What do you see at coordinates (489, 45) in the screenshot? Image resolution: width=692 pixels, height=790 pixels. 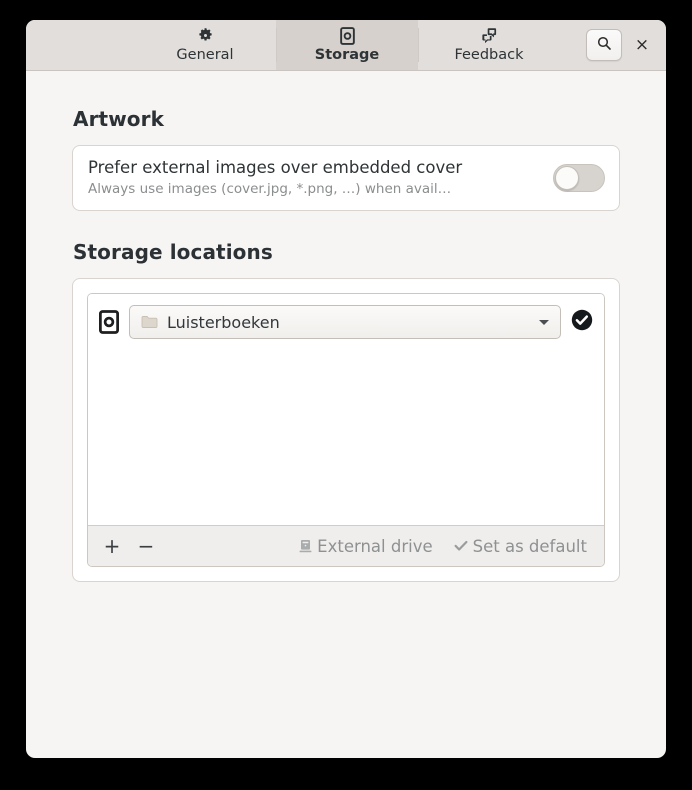 I see `tab-feedback: Feedback` at bounding box center [489, 45].